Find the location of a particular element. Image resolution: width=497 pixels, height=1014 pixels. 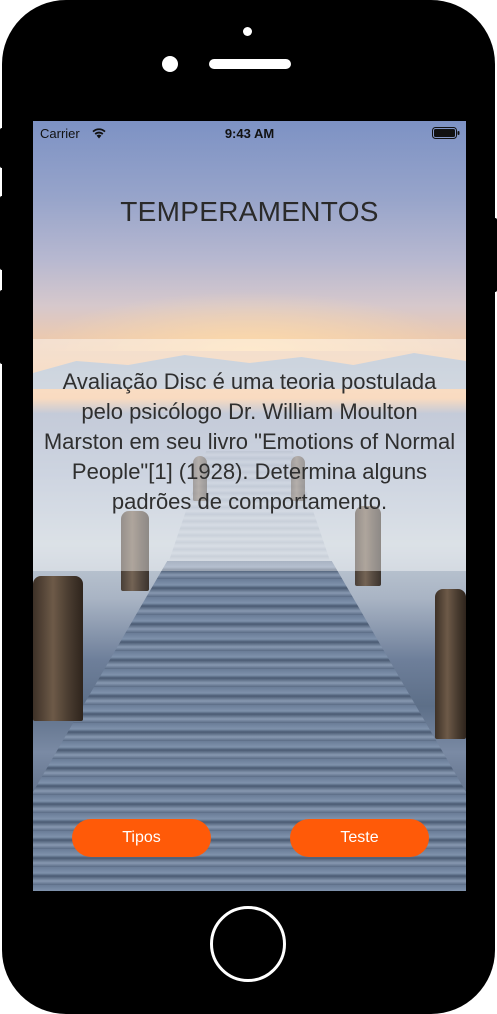

power-button is located at coordinates (493, 255).